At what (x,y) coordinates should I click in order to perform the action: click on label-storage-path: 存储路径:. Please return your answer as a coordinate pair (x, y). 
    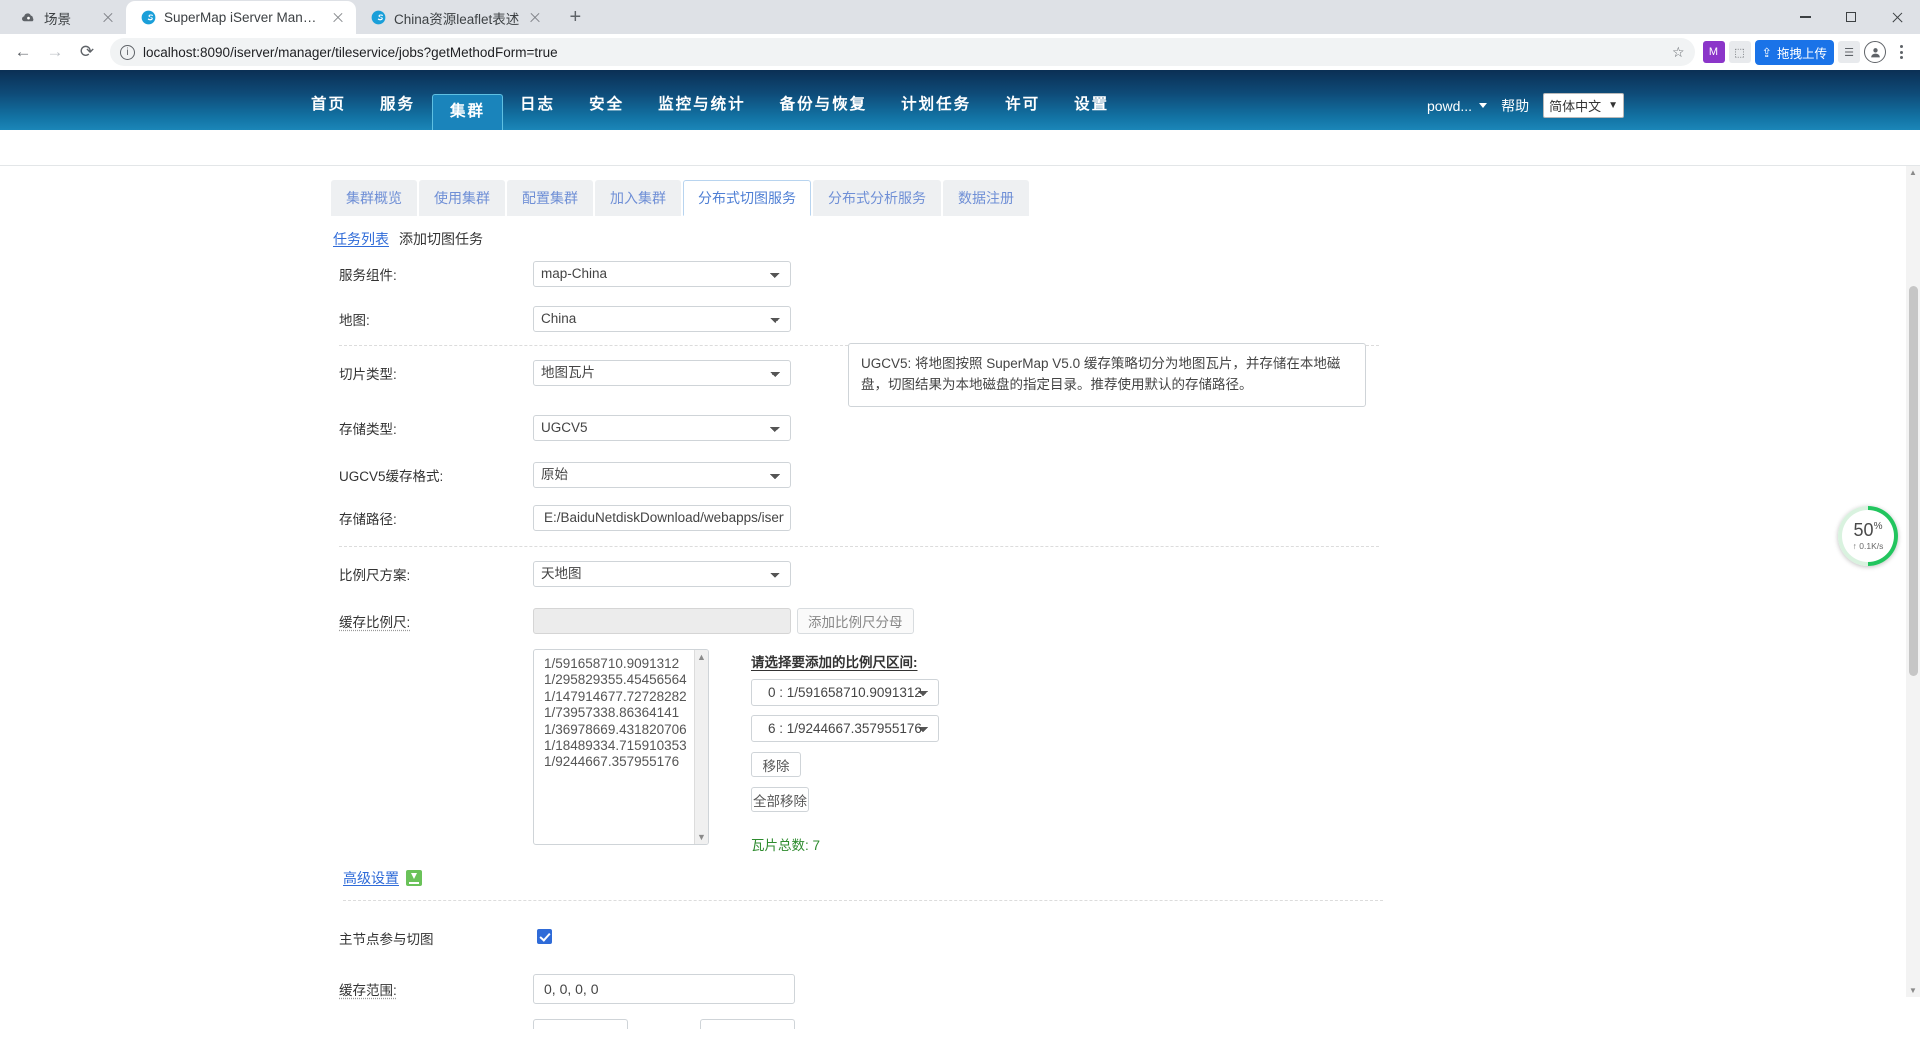
    Looking at the image, I should click on (368, 519).